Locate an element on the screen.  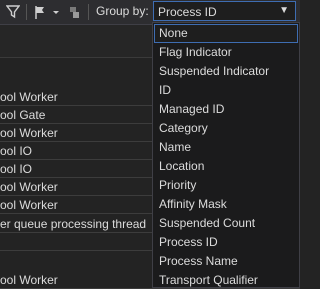
option-location: Location is located at coordinates (226, 166).